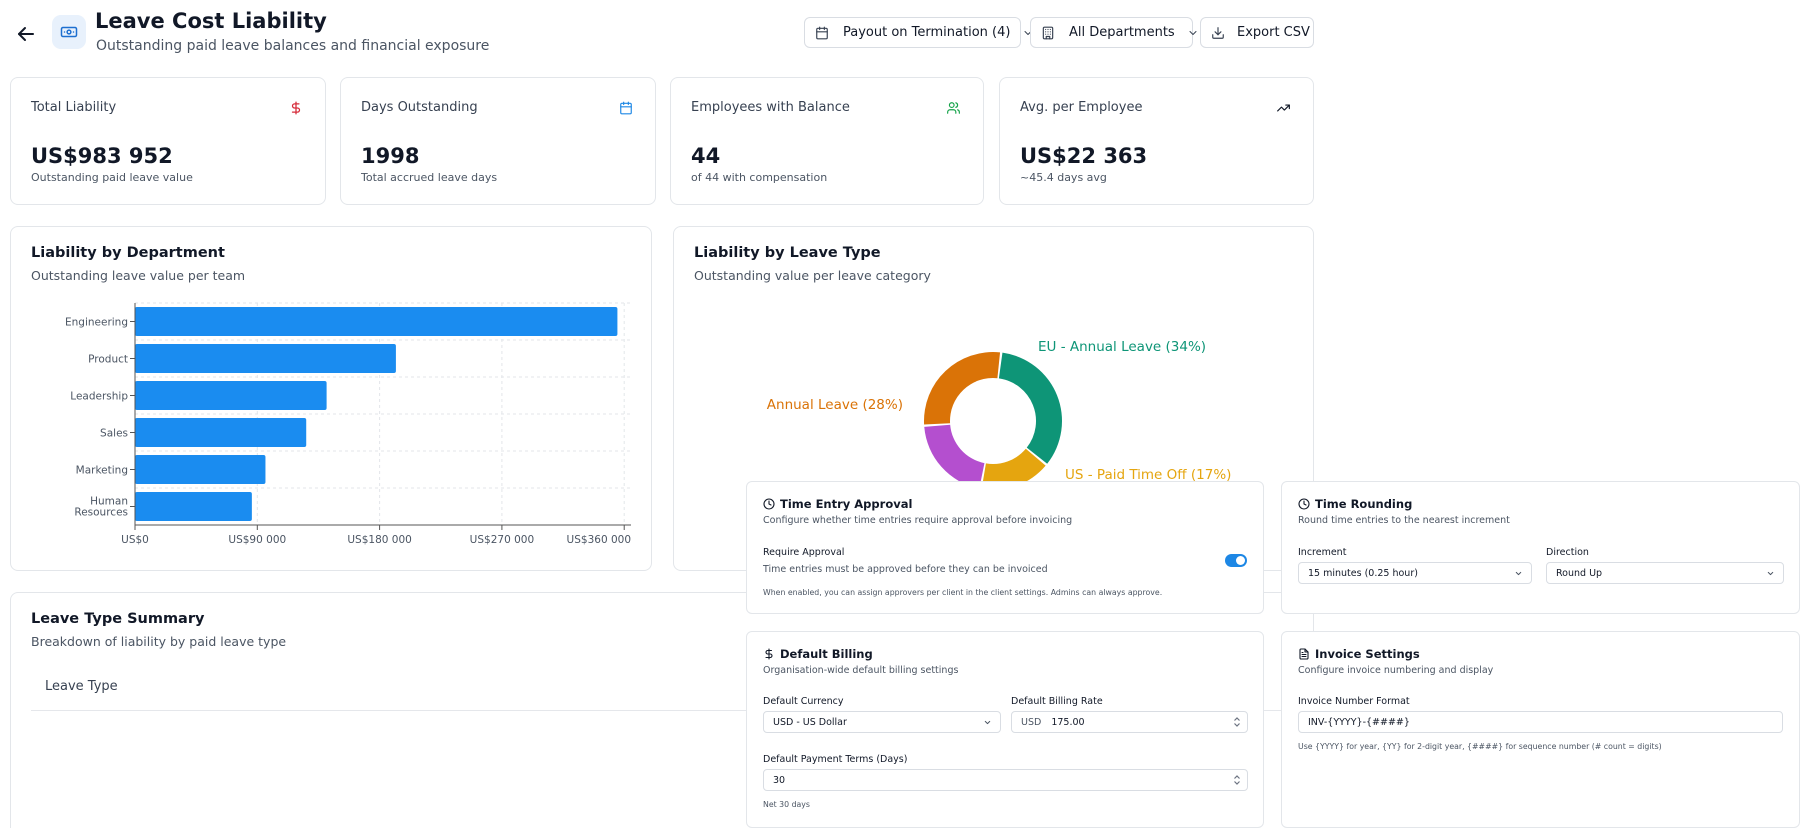 This screenshot has height=828, width=1800. Describe the element at coordinates (108, 360) in the screenshot. I see `y-tick-label: Product` at that location.